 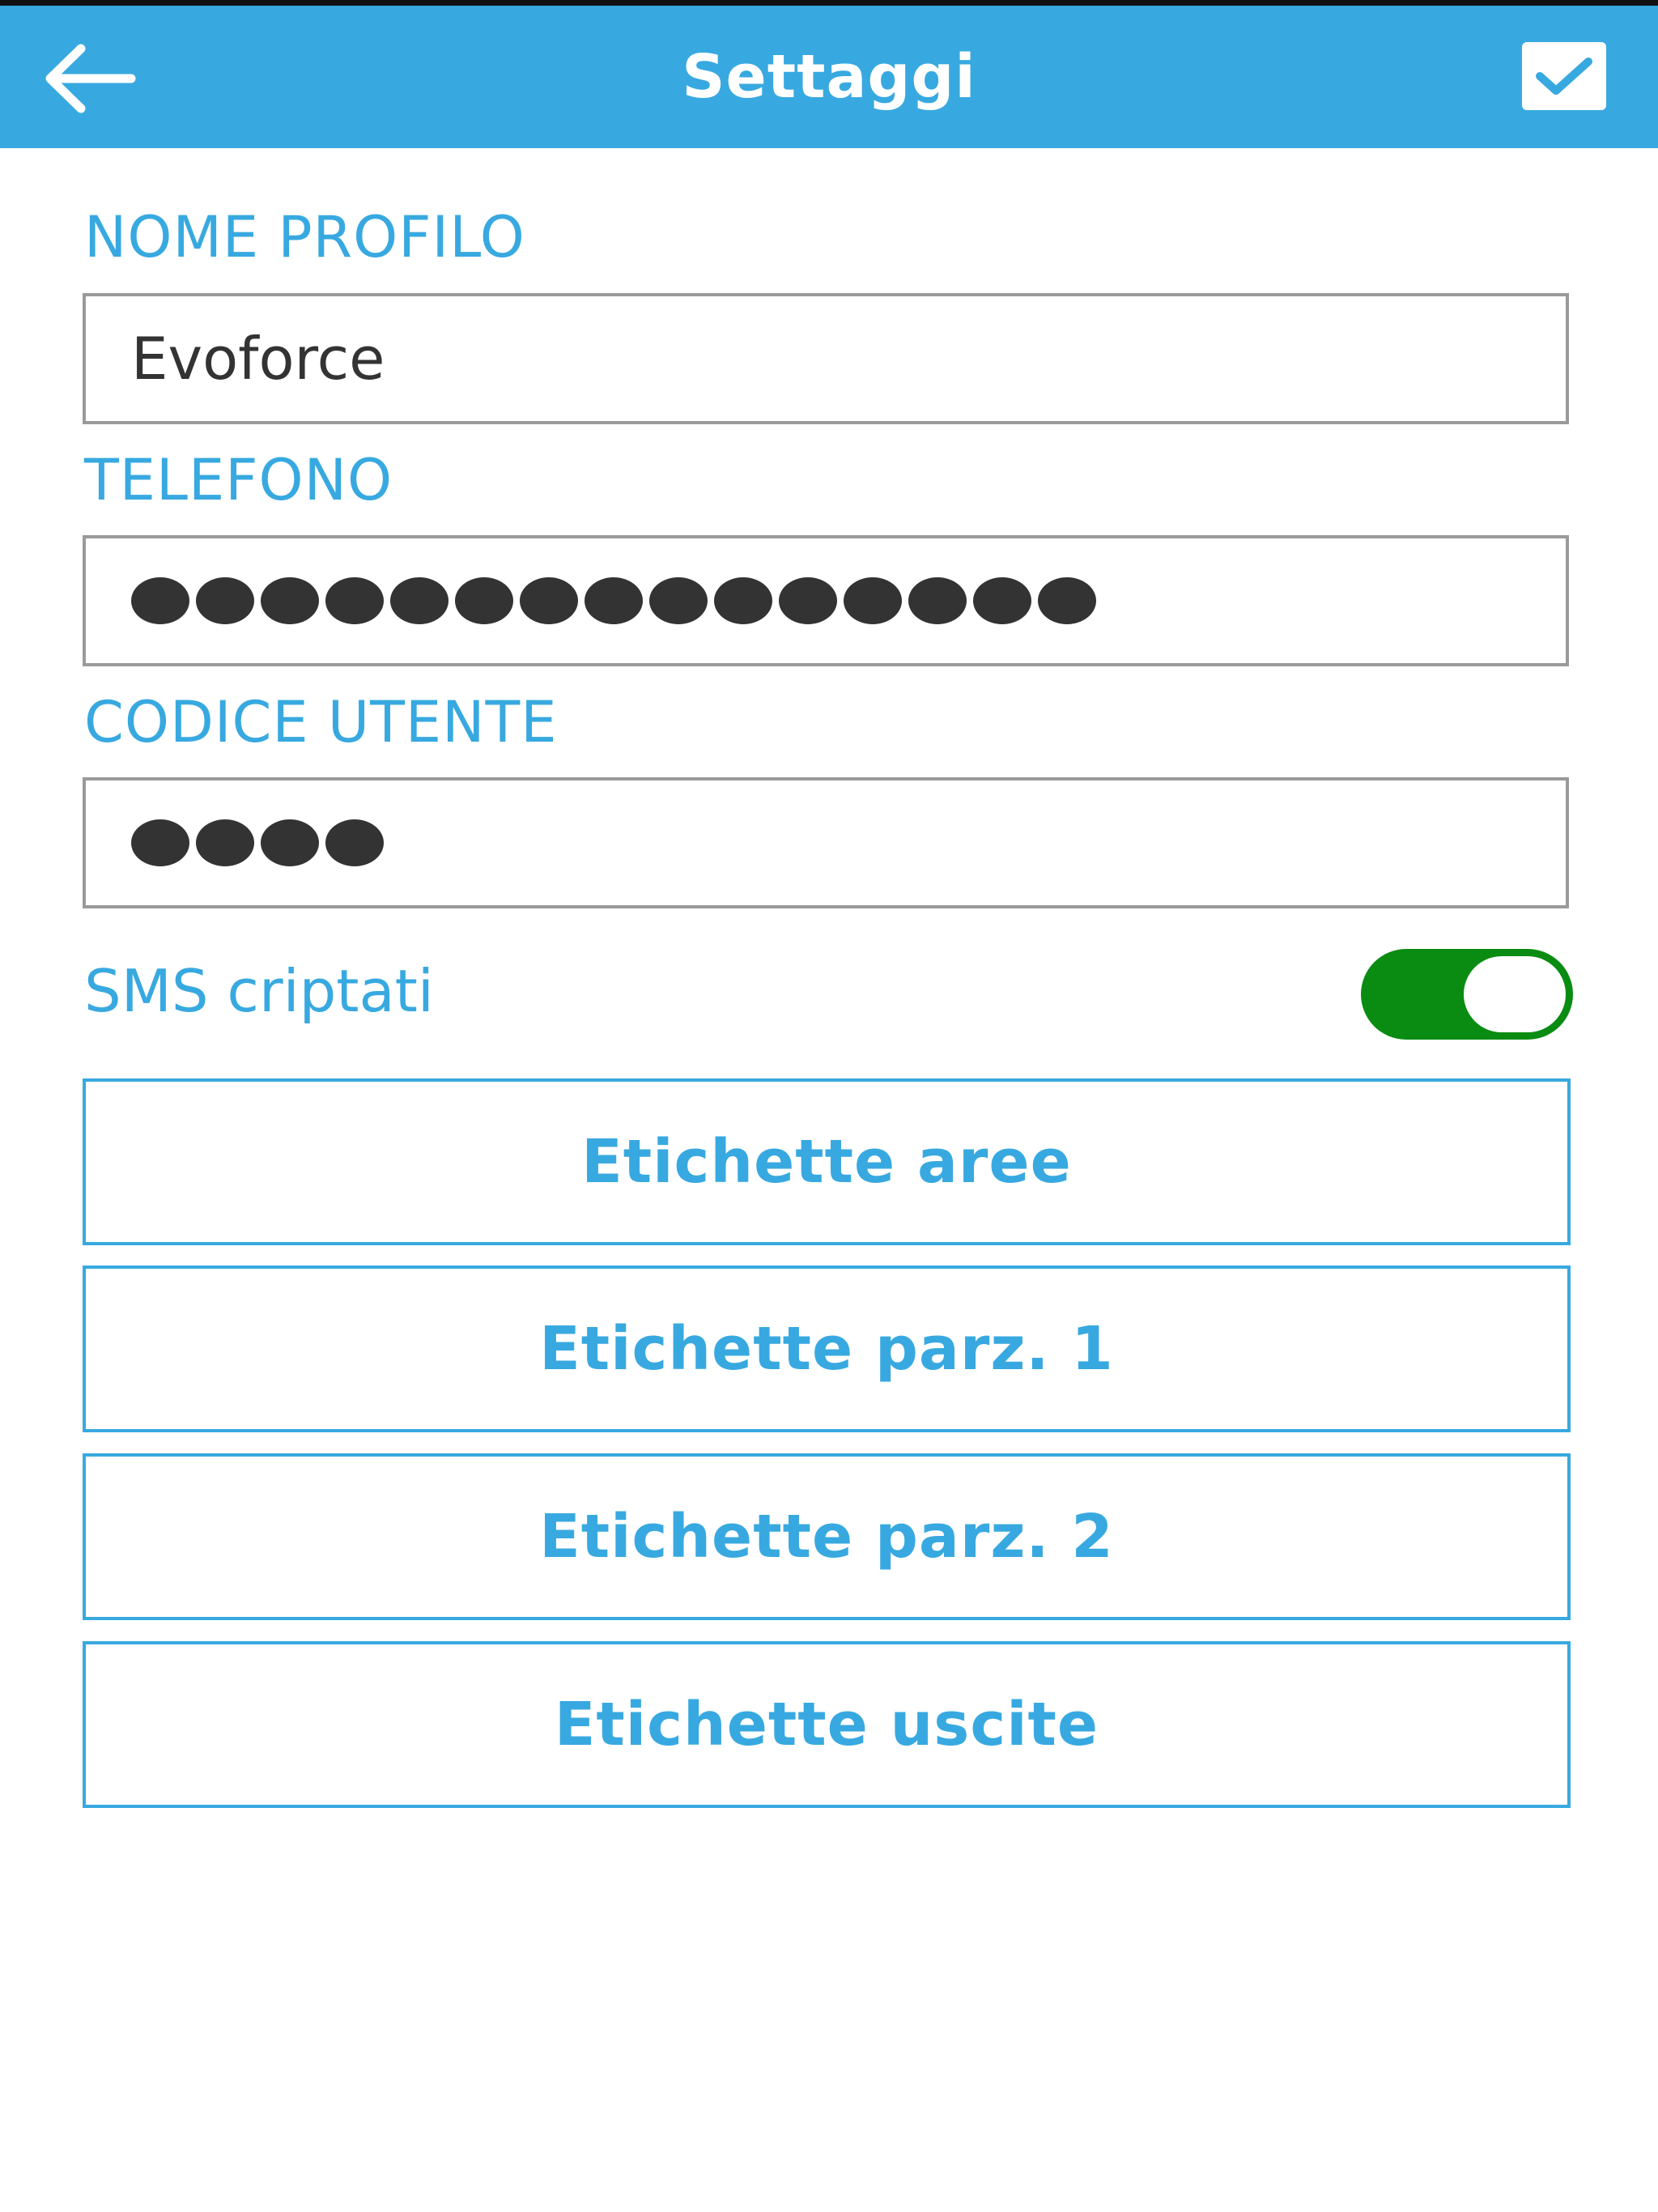 I want to click on app-header: Settaggi, so click(x=829, y=77).